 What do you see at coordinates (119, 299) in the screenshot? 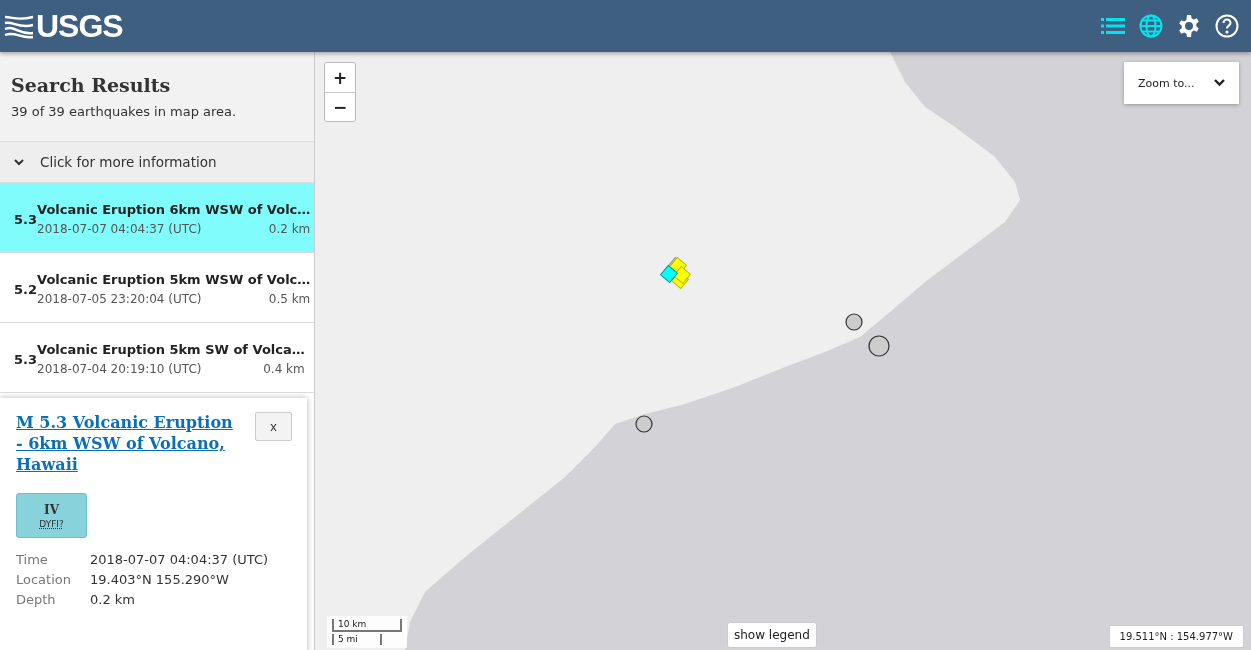
I see `earthquake-time: 2018-07-05 23:20:04 (UTC)` at bounding box center [119, 299].